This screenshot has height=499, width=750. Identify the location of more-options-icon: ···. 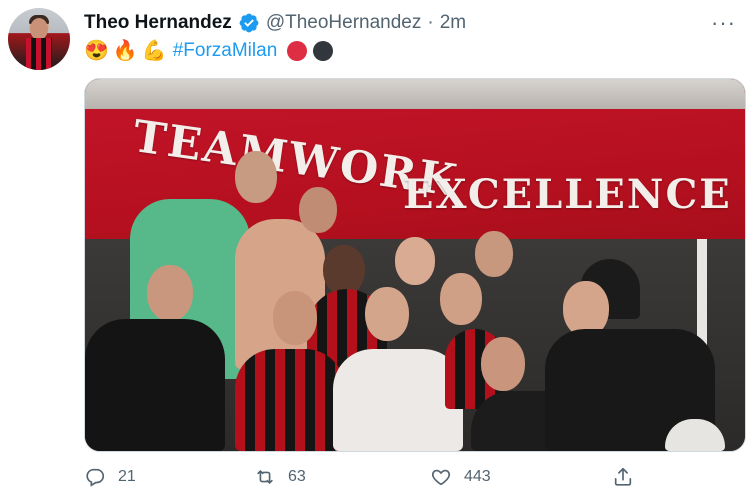
(723, 23).